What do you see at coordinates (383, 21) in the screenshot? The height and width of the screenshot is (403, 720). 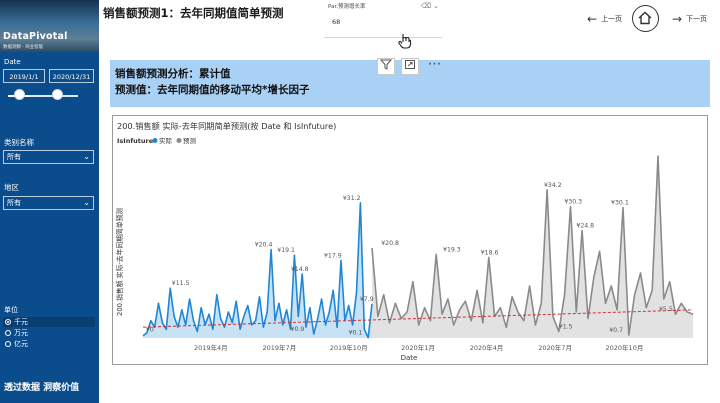 I see `growth-rate-parameter: Par.预测增长率 ⌫ ⌄ 68` at bounding box center [383, 21].